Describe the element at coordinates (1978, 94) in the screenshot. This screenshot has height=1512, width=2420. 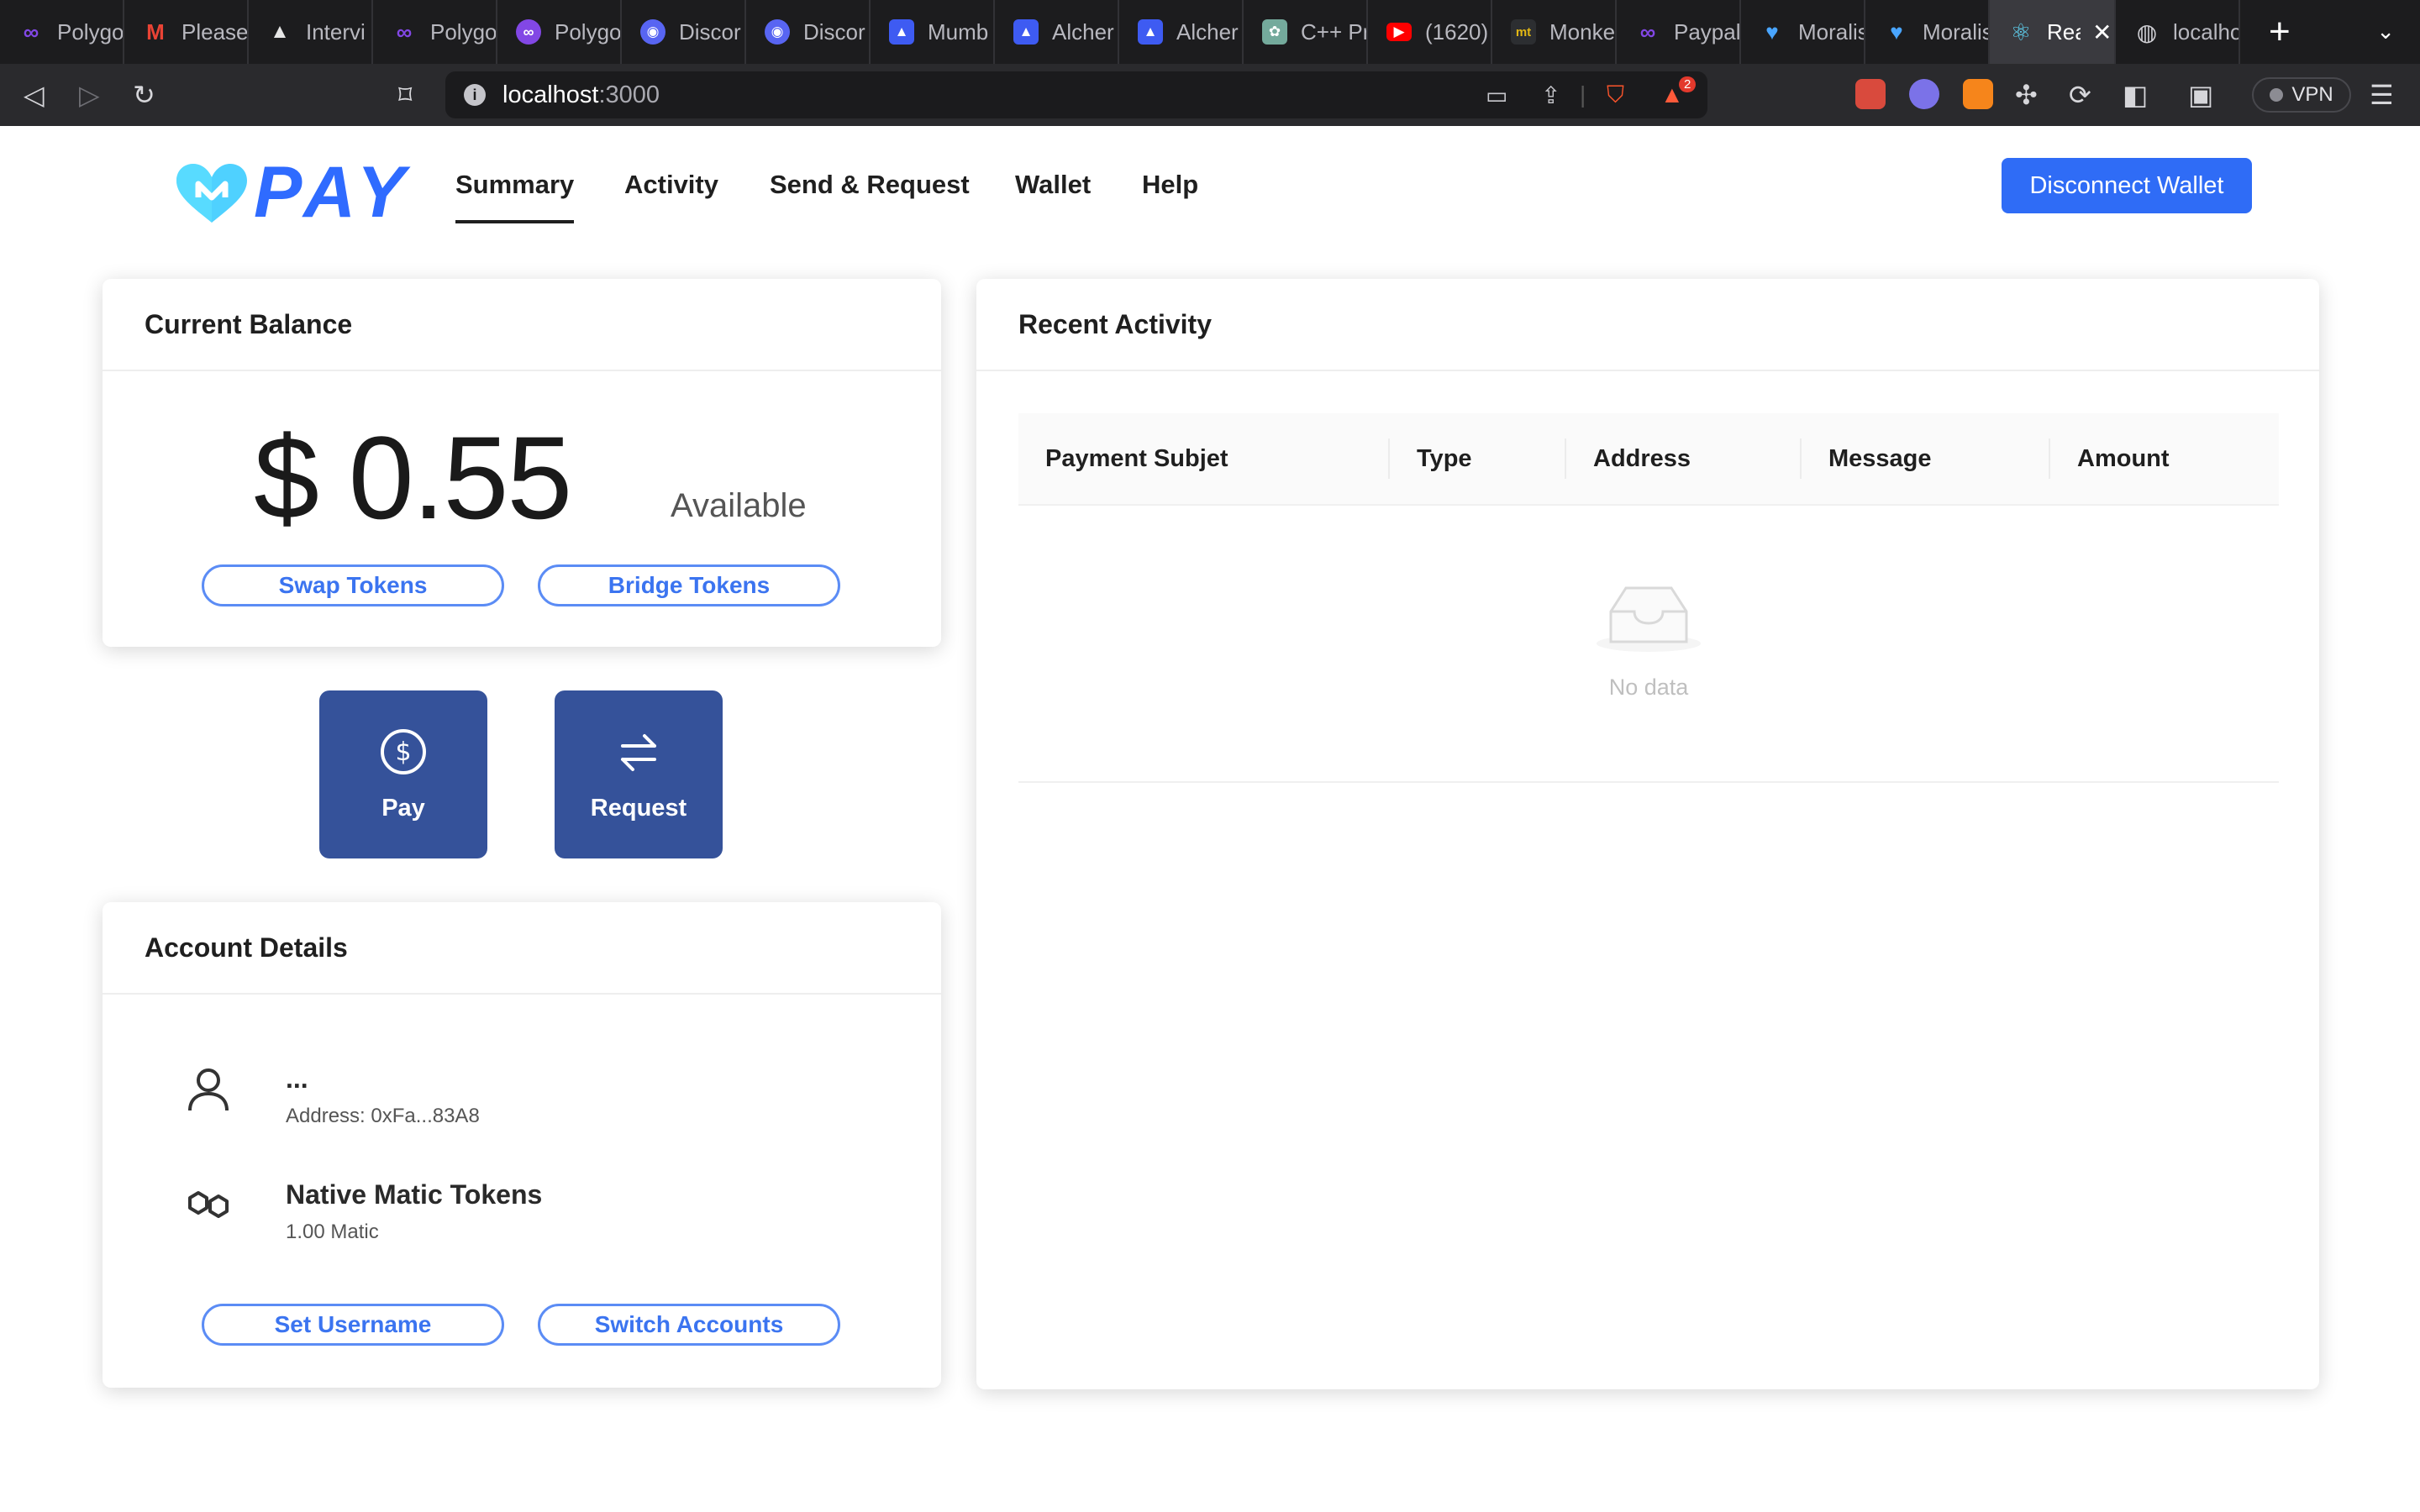
I see `metamask-icon` at that location.